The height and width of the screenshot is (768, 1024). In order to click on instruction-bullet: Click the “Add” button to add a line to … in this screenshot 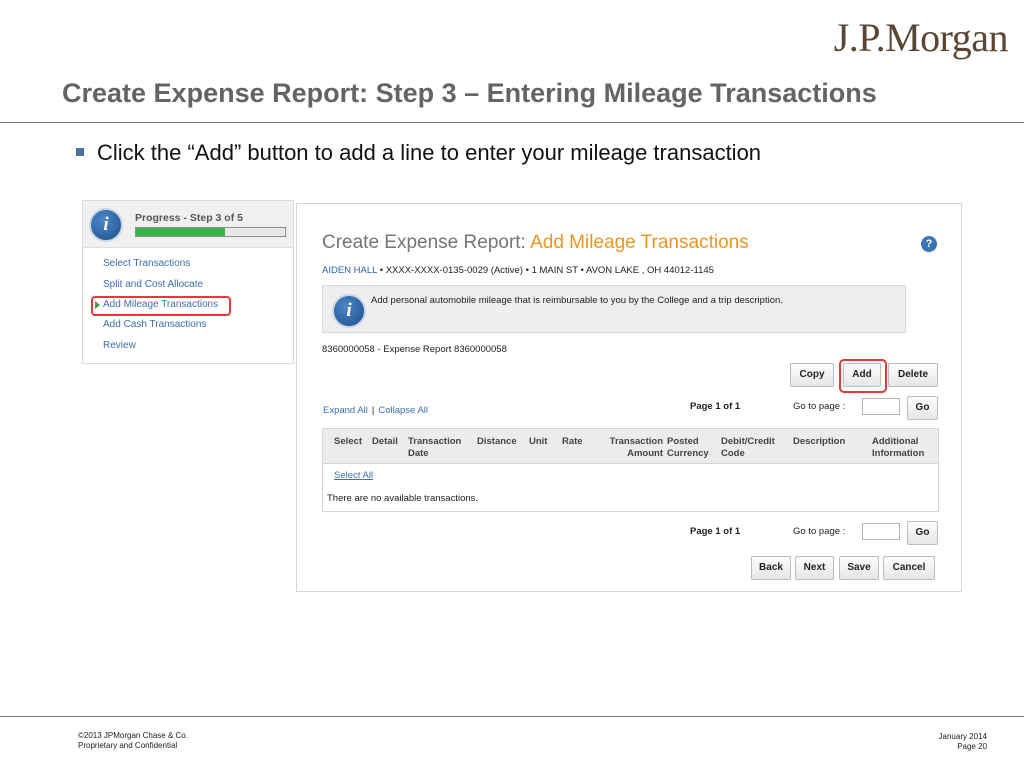, I will do `click(418, 153)`.